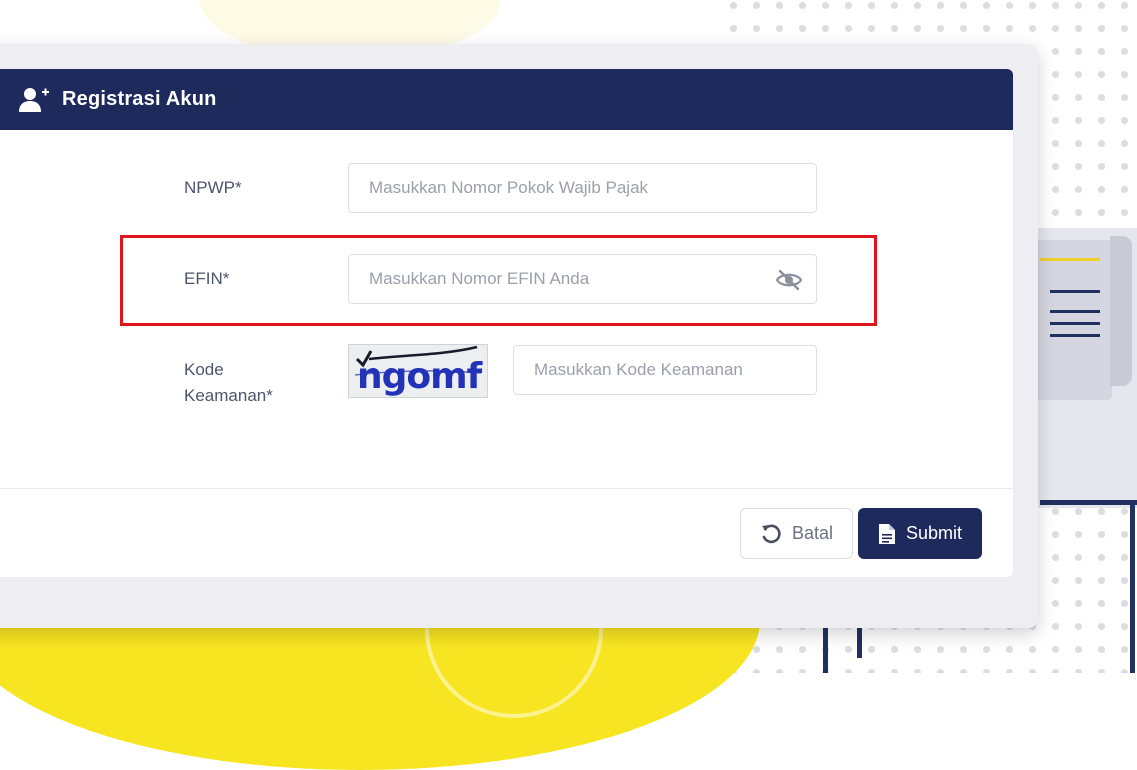  Describe the element at coordinates (1088, 502) in the screenshot. I see `illustration-shelf` at that location.